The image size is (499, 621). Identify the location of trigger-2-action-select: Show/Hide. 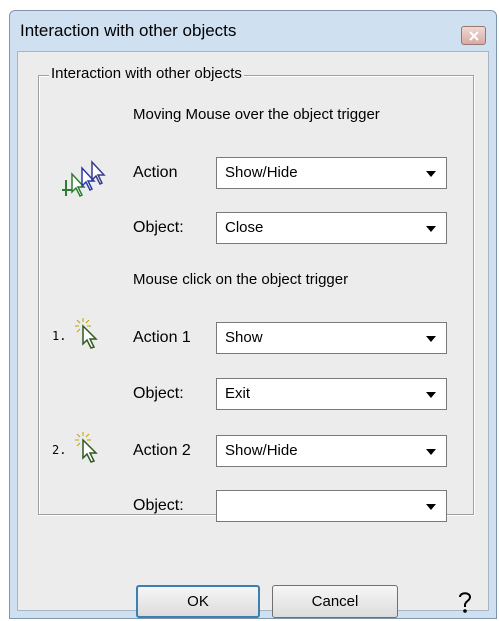
(331, 451).